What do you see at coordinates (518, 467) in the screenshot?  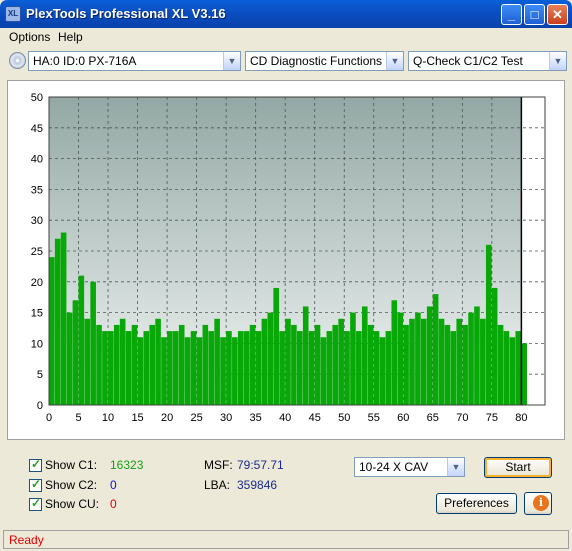 I see `start-button: Start` at bounding box center [518, 467].